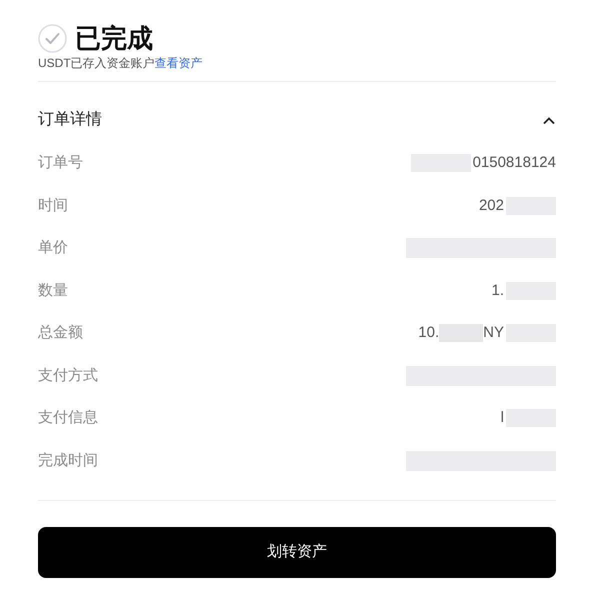 Image resolution: width=600 pixels, height=591 pixels. Describe the element at coordinates (297, 552) in the screenshot. I see `transfer-assets-button: 划转资产` at that location.